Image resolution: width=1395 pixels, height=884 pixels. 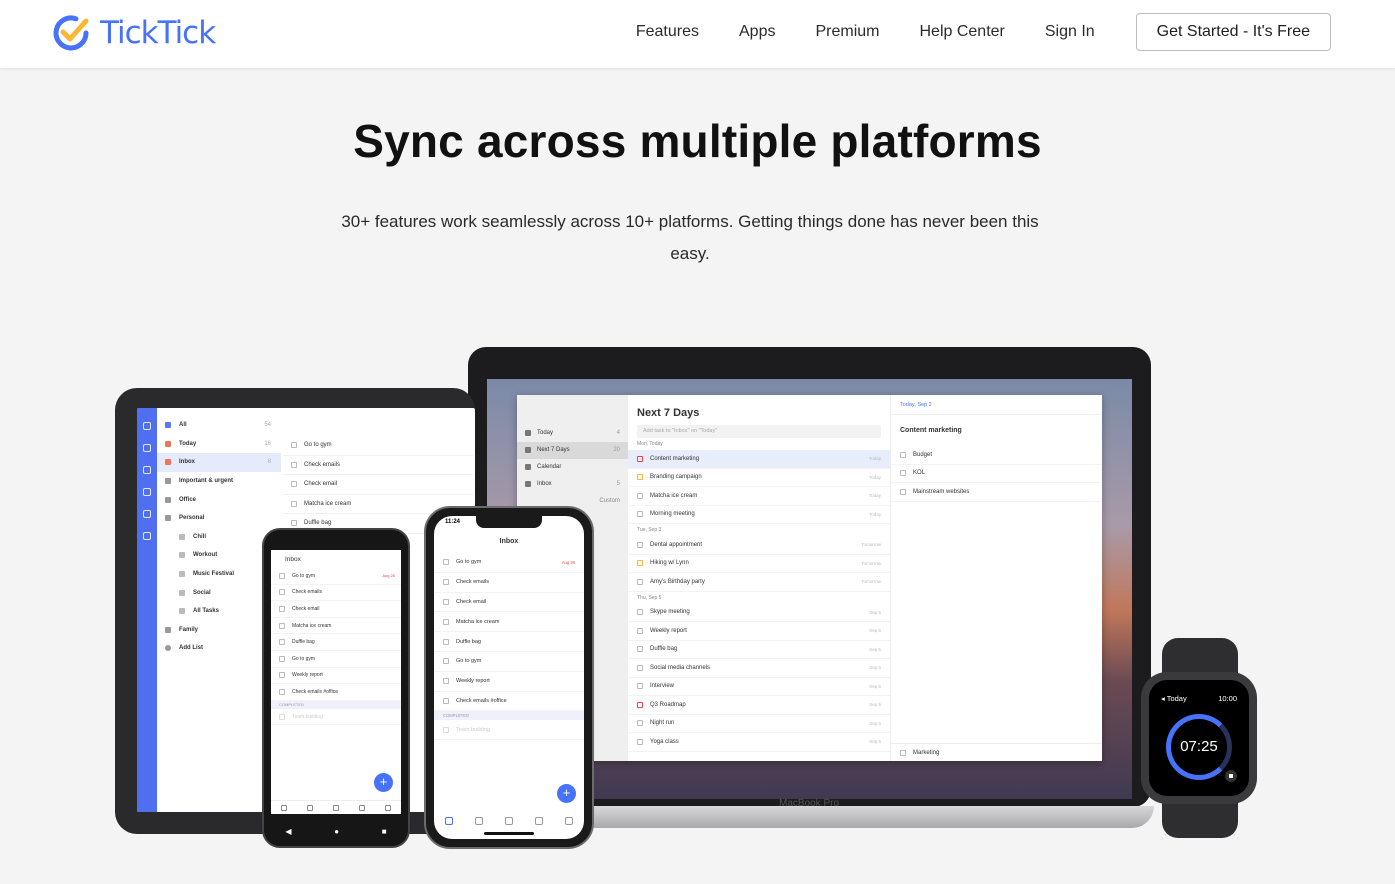 What do you see at coordinates (759, 742) in the screenshot?
I see `mac-task-row: Yoga class Sep 5` at bounding box center [759, 742].